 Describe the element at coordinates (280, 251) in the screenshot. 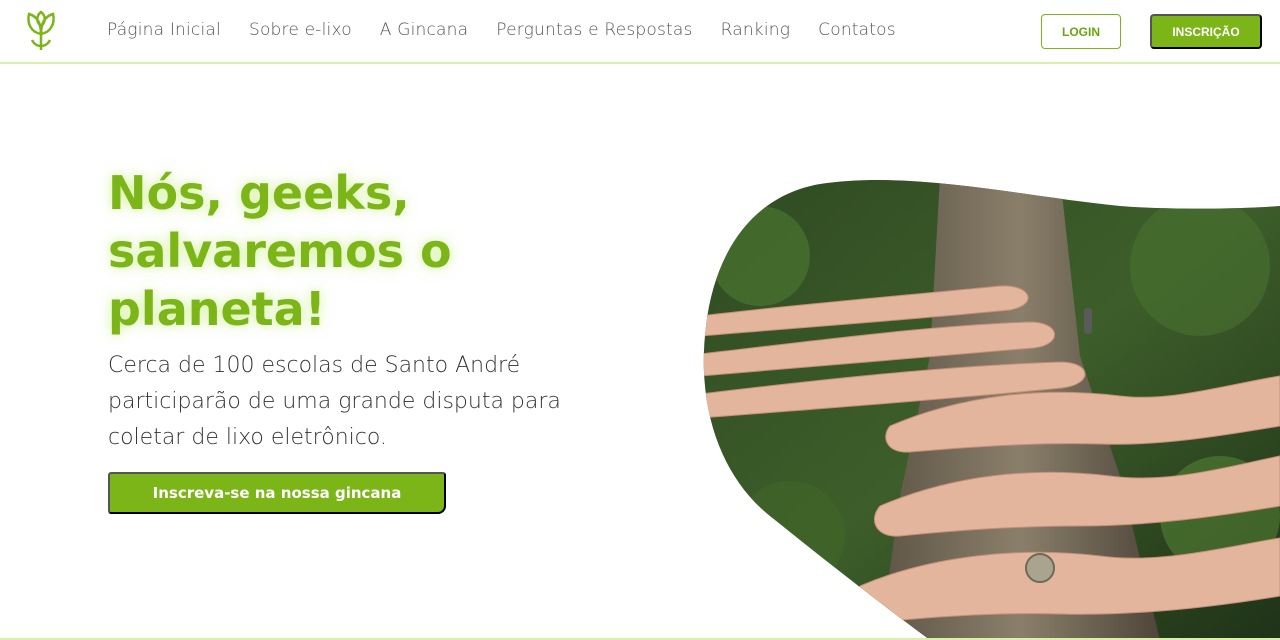

I see `hero-title-line: salvaremos o` at that location.